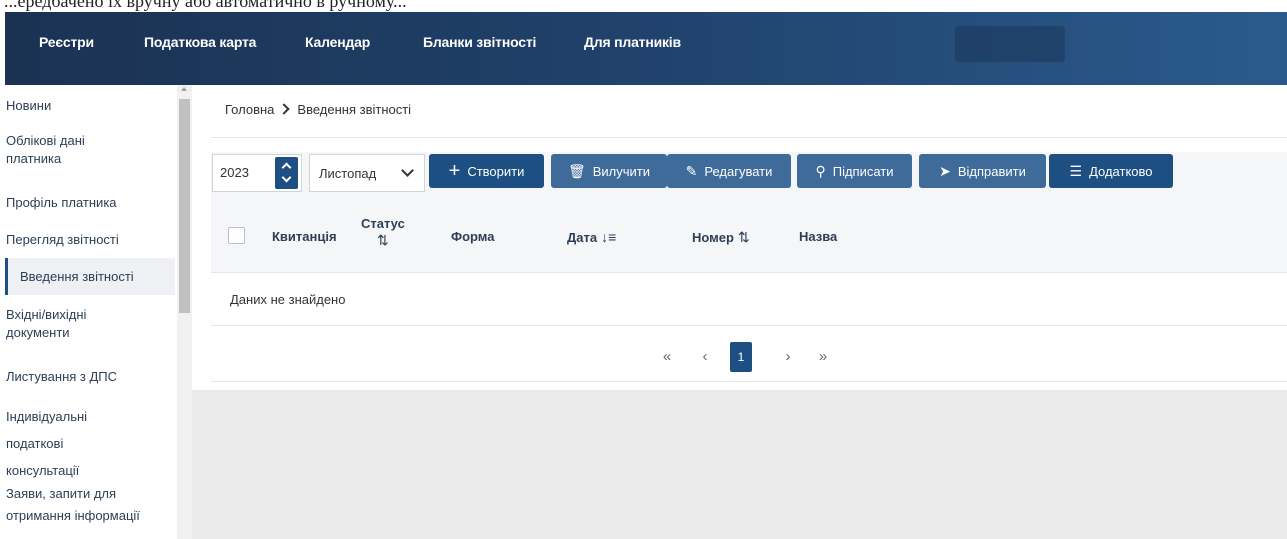 The image size is (1287, 539). What do you see at coordinates (496, 171) in the screenshot?
I see `create-button-label: Створити` at bounding box center [496, 171].